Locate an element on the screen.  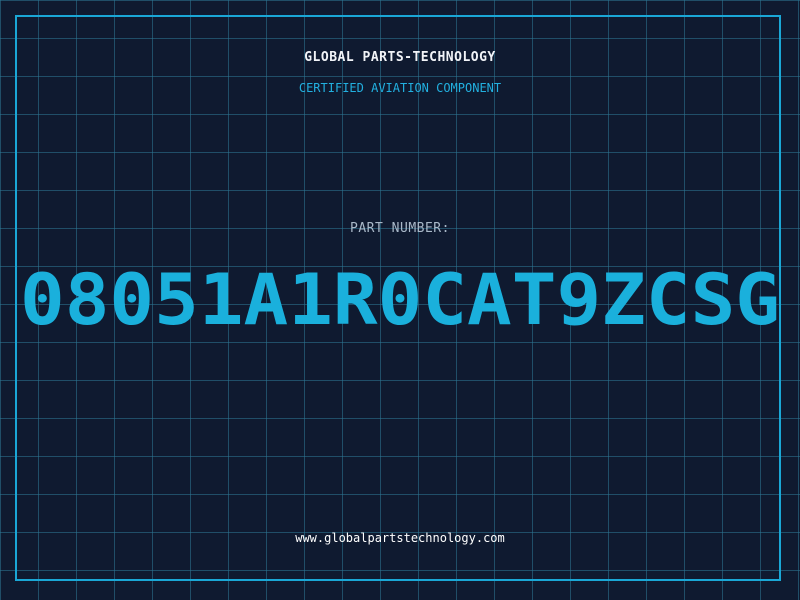
part-number-text: 08051A1R0CAT9ZCSG is located at coordinates (400, 301).